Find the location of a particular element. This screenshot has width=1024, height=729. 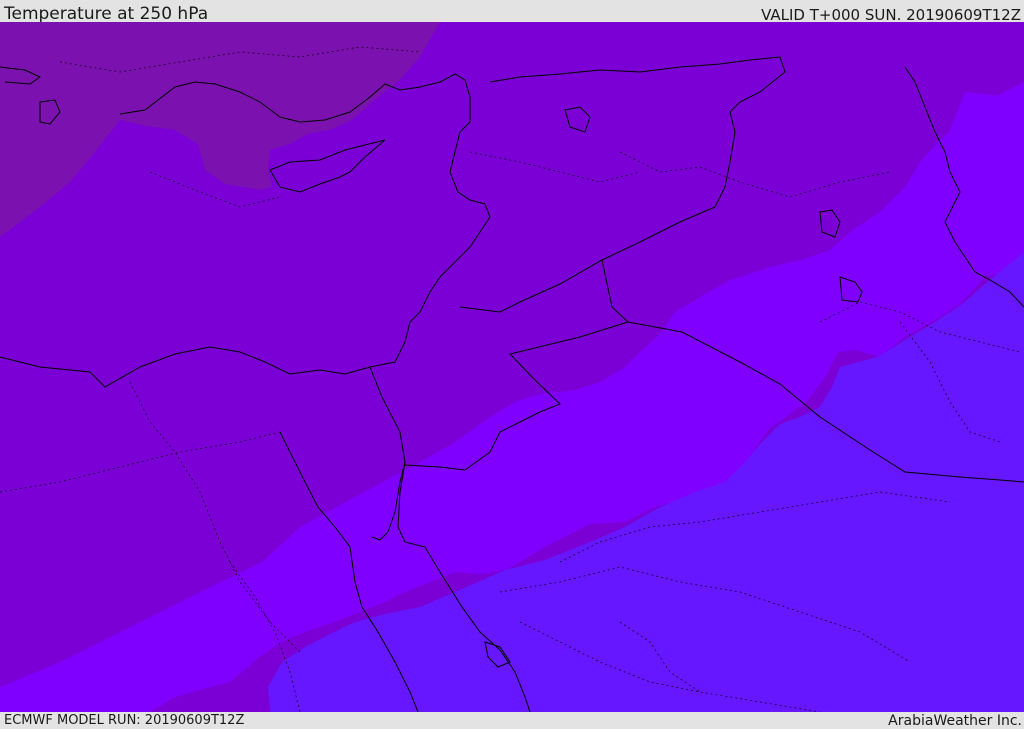

credit-text: ArabiaWeather Inc. is located at coordinates (955, 721).